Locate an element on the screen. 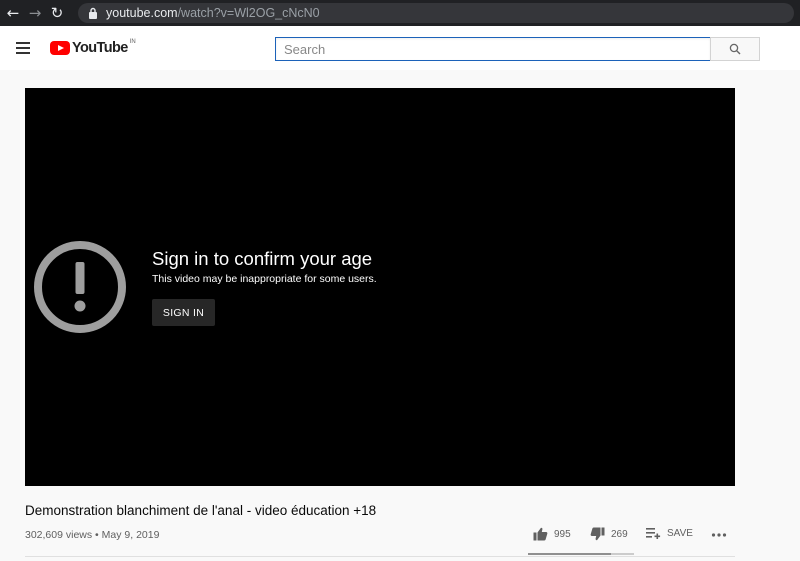  url-text: youtube.com/watch?v=Wl2OG_cNcN0 is located at coordinates (213, 13).